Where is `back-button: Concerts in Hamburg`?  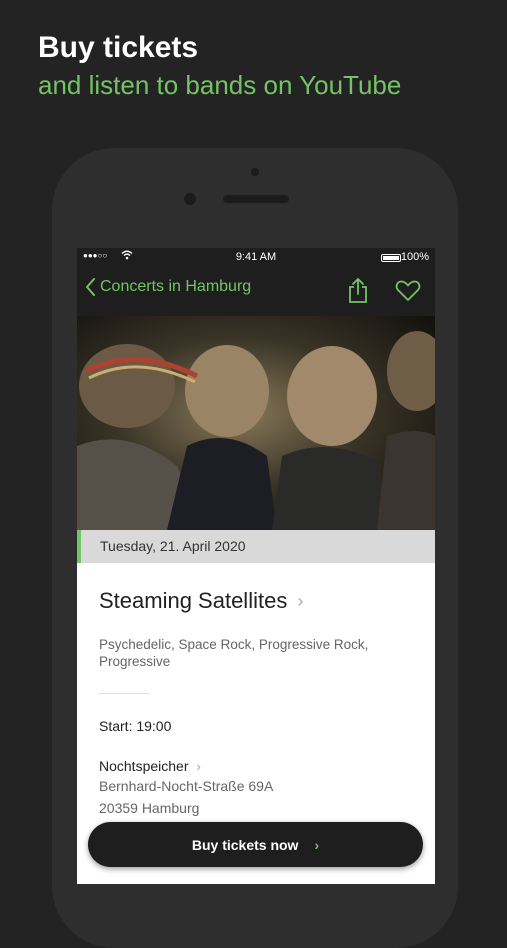
back-button: Concerts in Hamburg is located at coordinates (168, 287).